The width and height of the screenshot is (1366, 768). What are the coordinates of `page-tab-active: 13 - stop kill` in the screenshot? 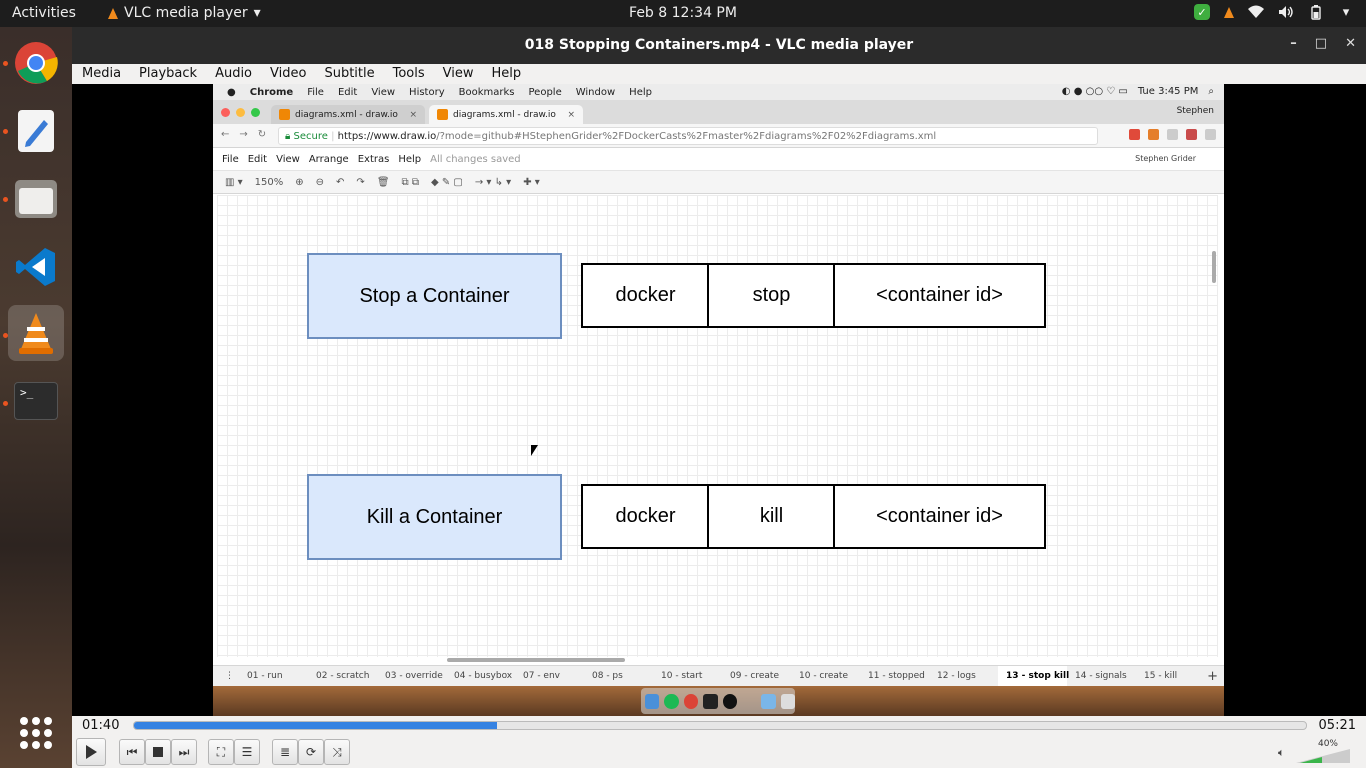 It's located at (1033, 676).